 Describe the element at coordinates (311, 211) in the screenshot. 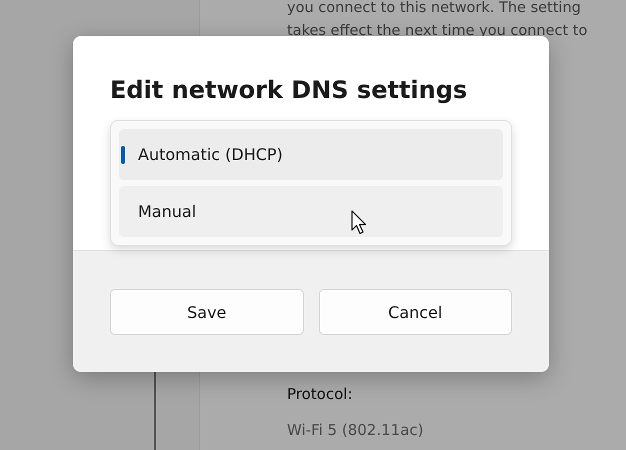

I see `dropdown-option: Manual` at that location.